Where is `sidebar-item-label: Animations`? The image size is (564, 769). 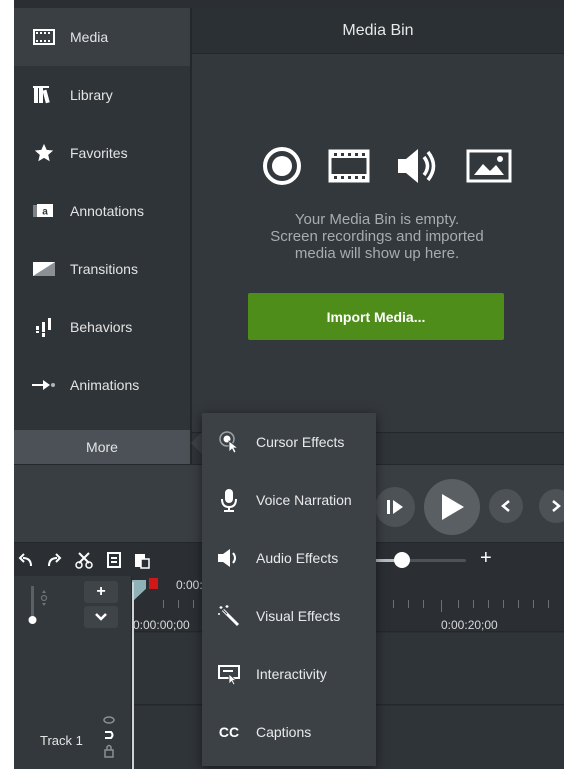 sidebar-item-label: Animations is located at coordinates (105, 385).